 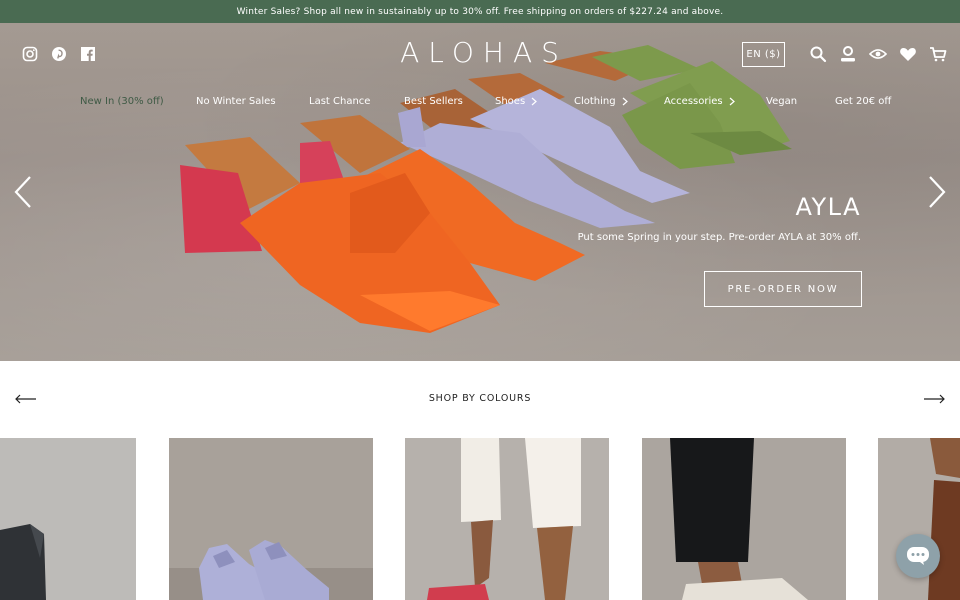 I want to click on nav-item-vegan: Vegan, so click(x=781, y=101).